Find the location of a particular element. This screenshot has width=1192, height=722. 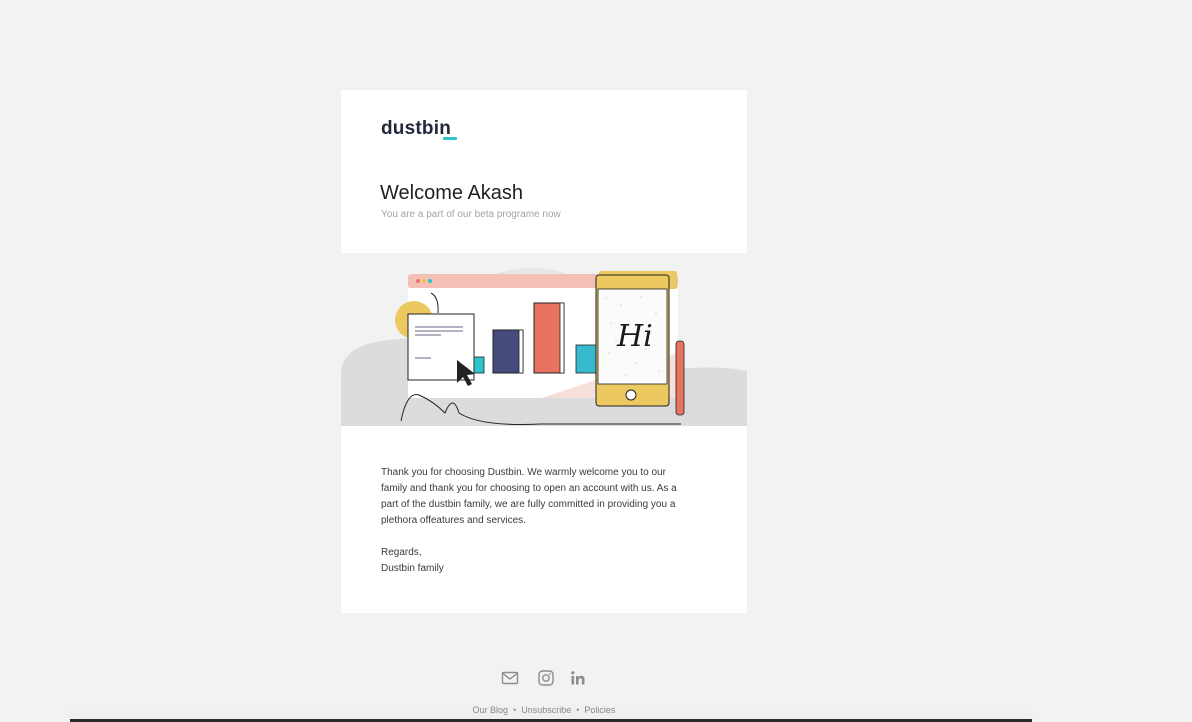

book-navy-spine is located at coordinates (521, 351).